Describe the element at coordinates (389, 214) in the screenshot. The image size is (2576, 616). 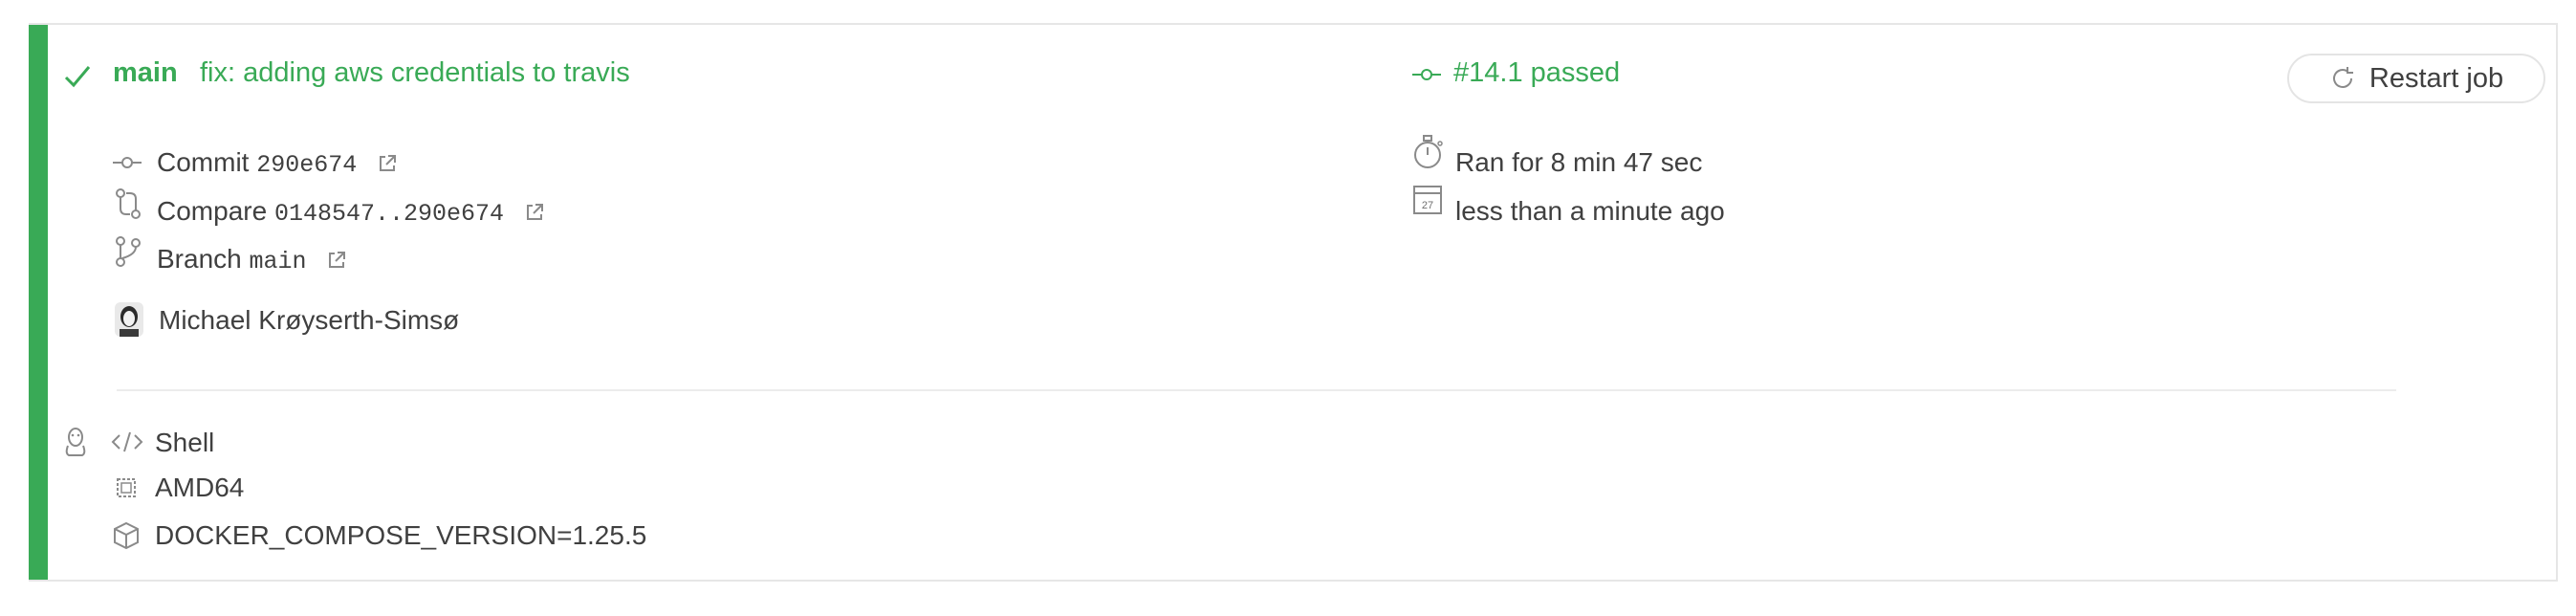
I see `compare-range: 0148547..290e674` at that location.